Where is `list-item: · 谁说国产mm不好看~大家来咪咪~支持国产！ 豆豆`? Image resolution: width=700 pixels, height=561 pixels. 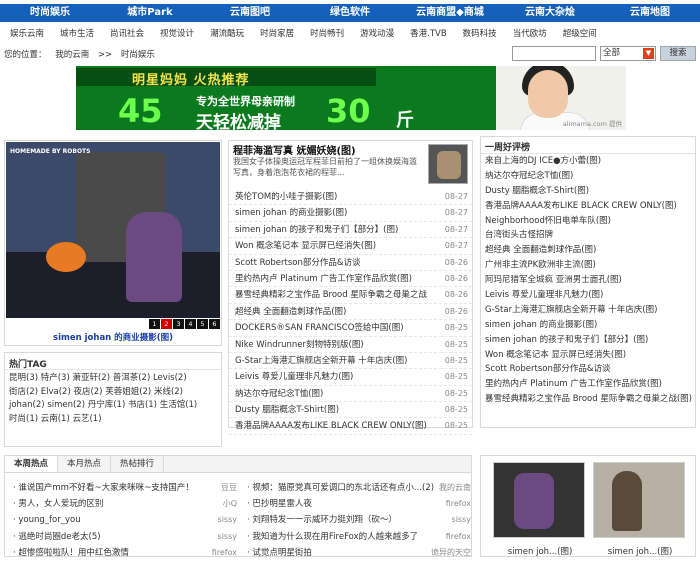 list-item: · 谁说国产mm不好看~大家来咪咪~支持国产！ 豆豆 is located at coordinates (124, 488).